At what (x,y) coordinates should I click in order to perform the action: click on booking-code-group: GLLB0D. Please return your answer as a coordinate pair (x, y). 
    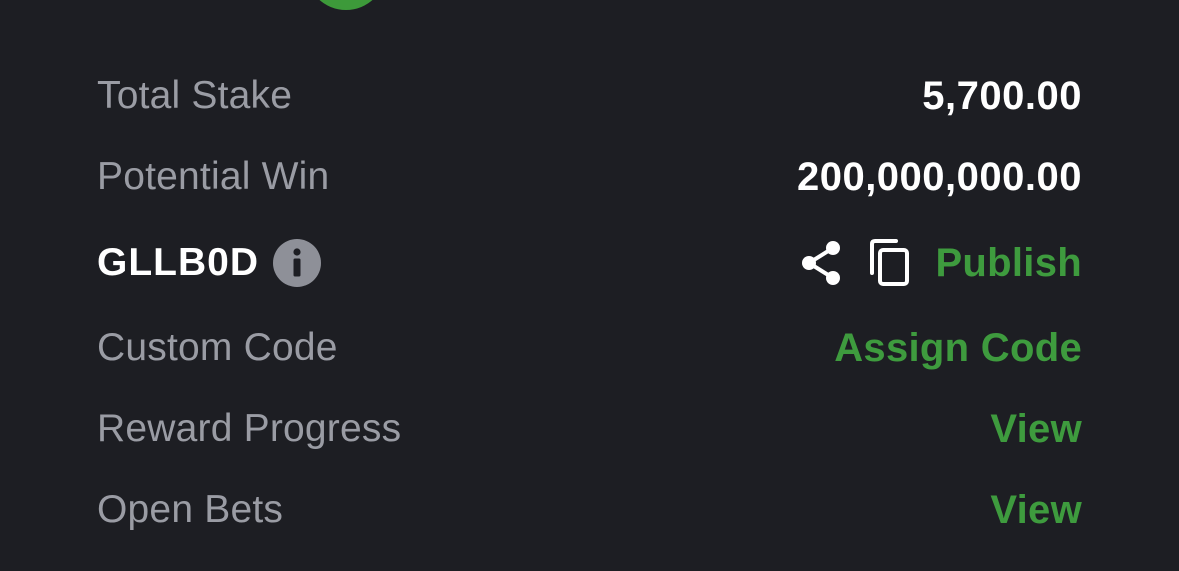
    Looking at the image, I should click on (209, 263).